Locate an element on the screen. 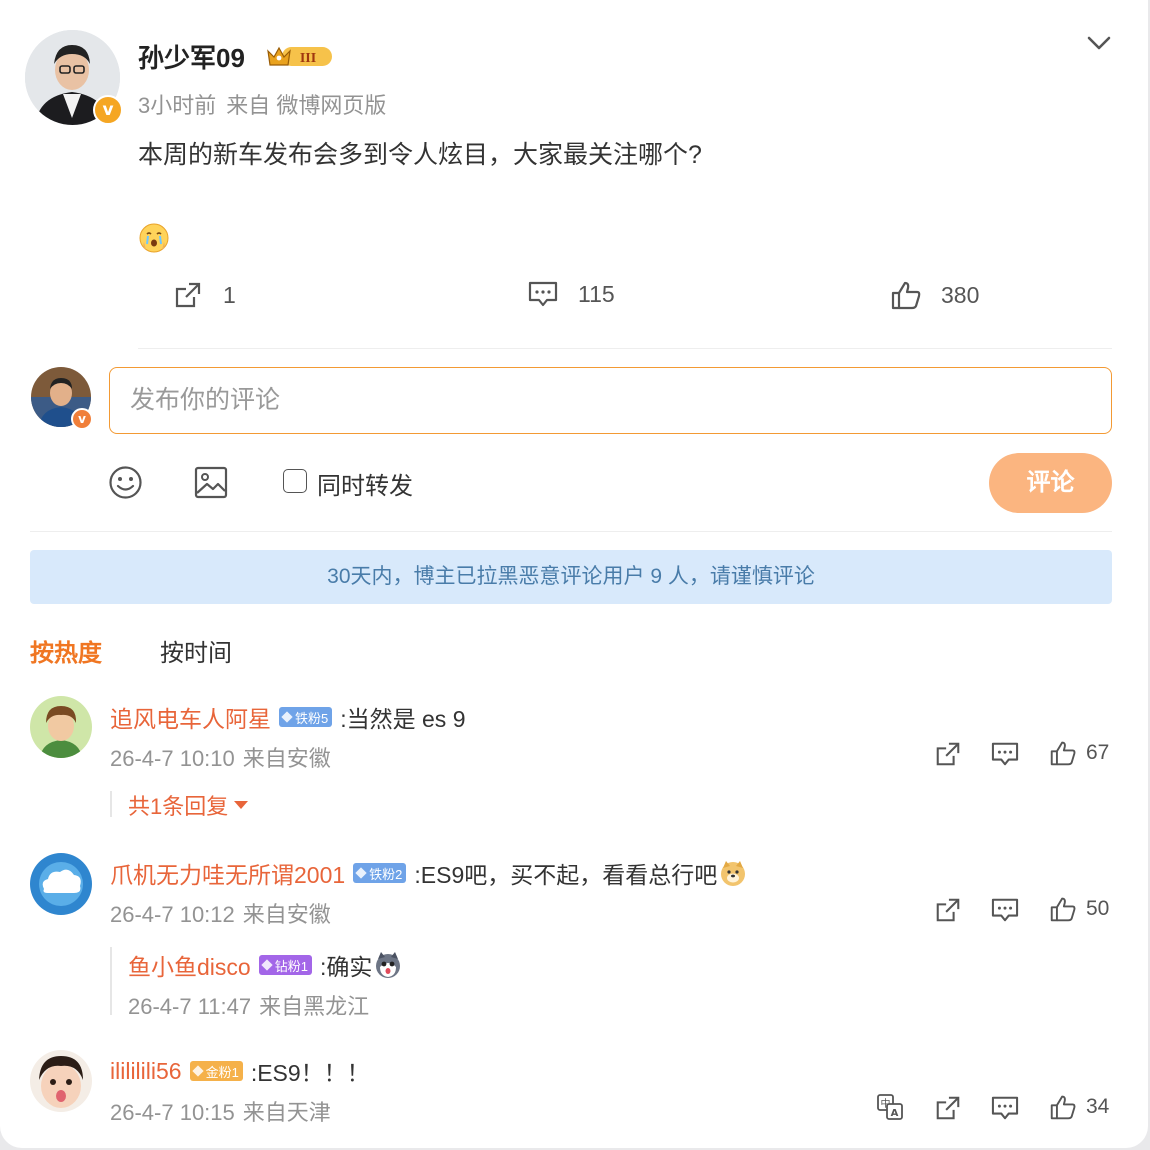  commenter-name: 爪机无力哇无所谓2001 is located at coordinates (227, 873).